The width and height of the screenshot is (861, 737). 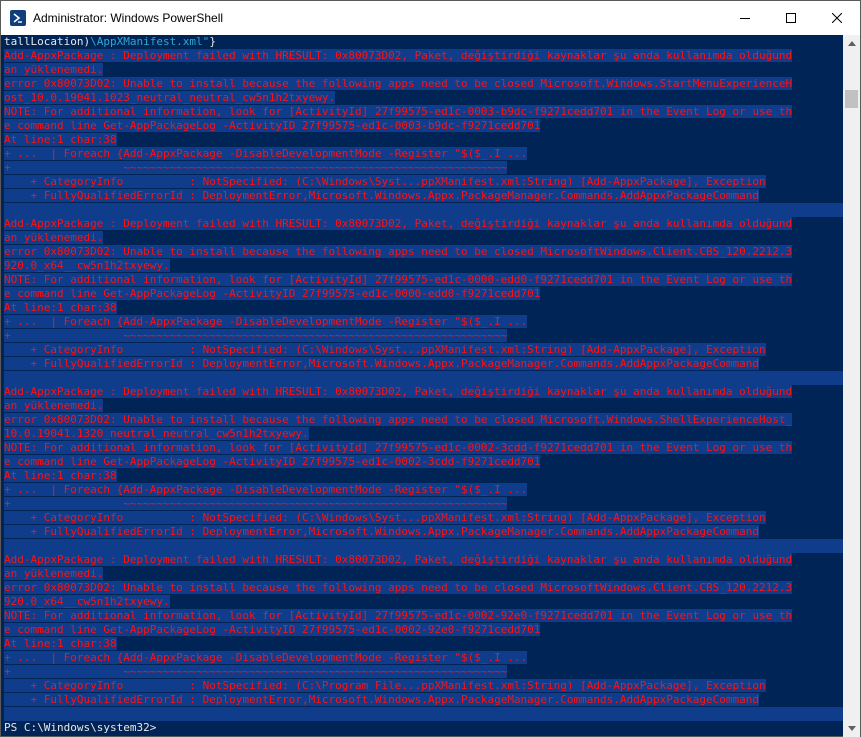 What do you see at coordinates (424, 728) in the screenshot?
I see `prompt-line: PS C:\Windows\system32>` at bounding box center [424, 728].